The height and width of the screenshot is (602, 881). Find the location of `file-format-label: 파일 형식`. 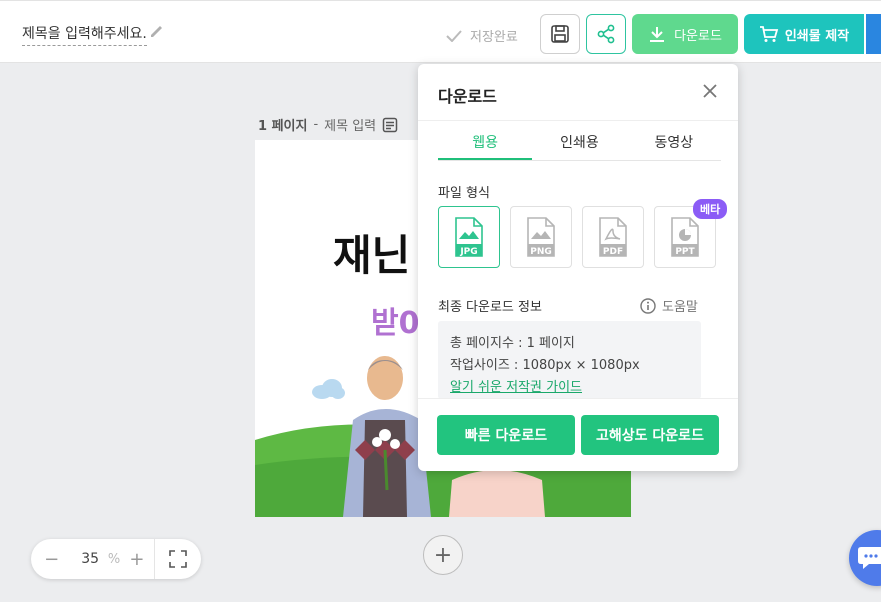

file-format-label: 파일 형식 is located at coordinates (464, 193).